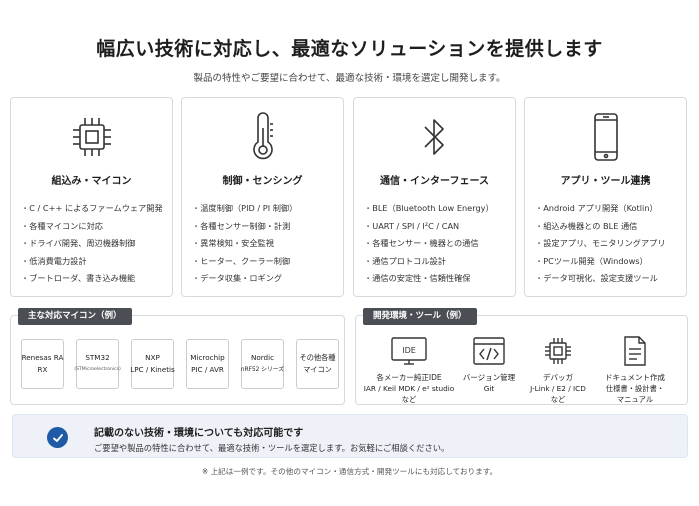  I want to click on list-item: ブートローダ、書き込み機能, so click(94, 279).